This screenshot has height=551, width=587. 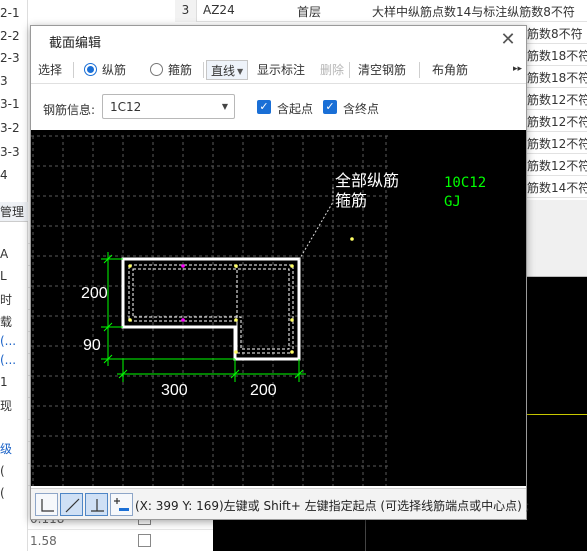 What do you see at coordinates (508, 39) in the screenshot?
I see `close-icon: ✕` at bounding box center [508, 39].